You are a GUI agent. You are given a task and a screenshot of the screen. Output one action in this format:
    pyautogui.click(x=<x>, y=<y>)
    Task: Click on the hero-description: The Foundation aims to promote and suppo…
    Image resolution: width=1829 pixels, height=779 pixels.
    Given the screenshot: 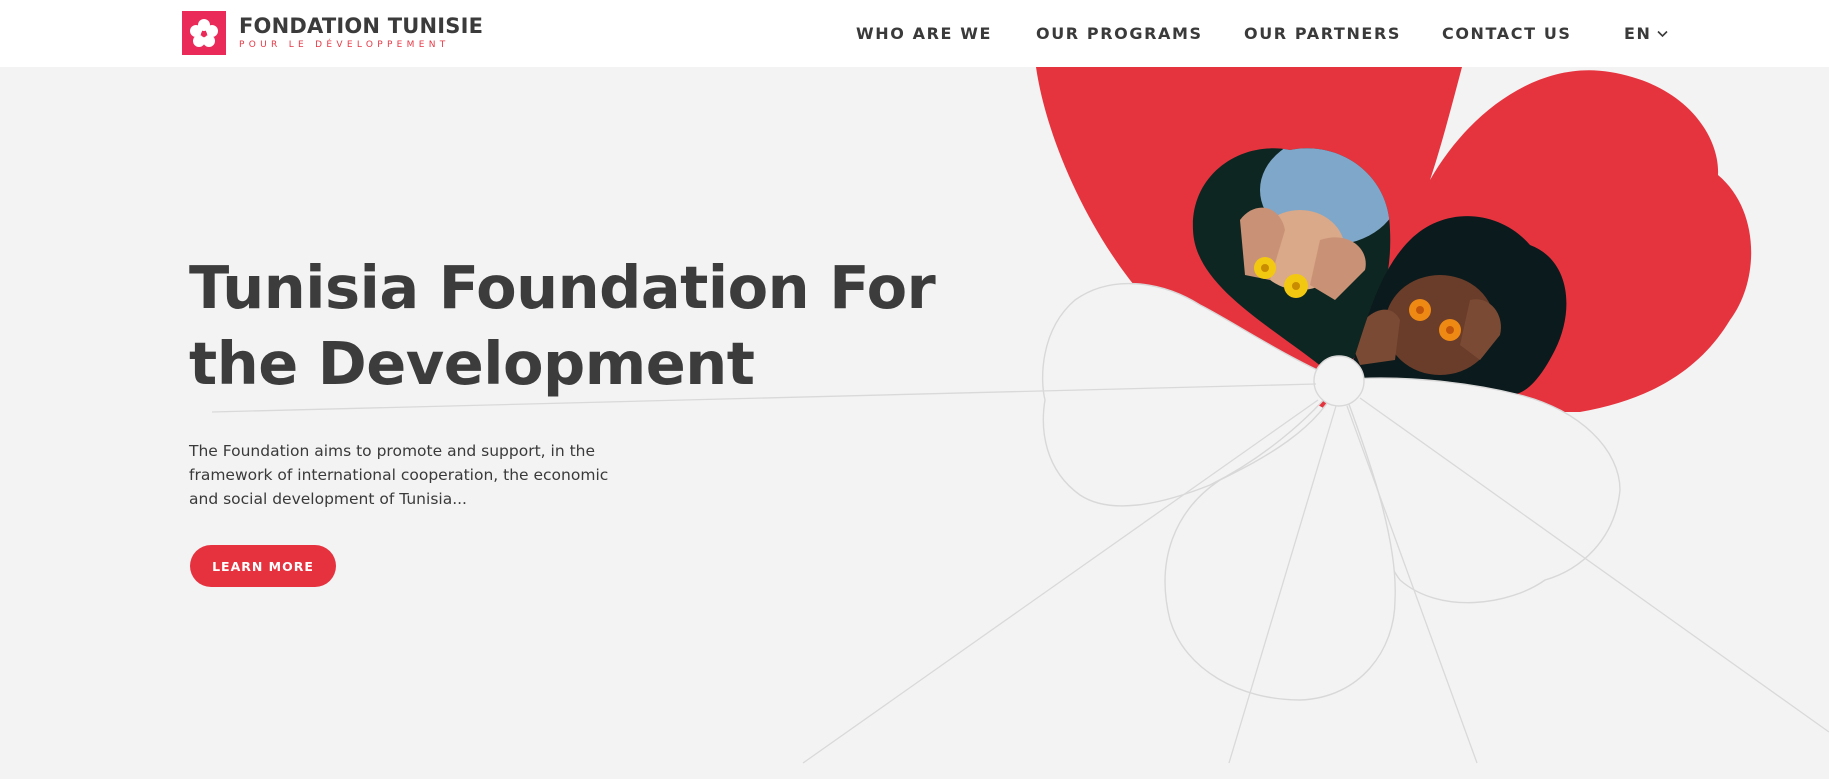 What is the action you would take?
    pyautogui.click(x=399, y=475)
    